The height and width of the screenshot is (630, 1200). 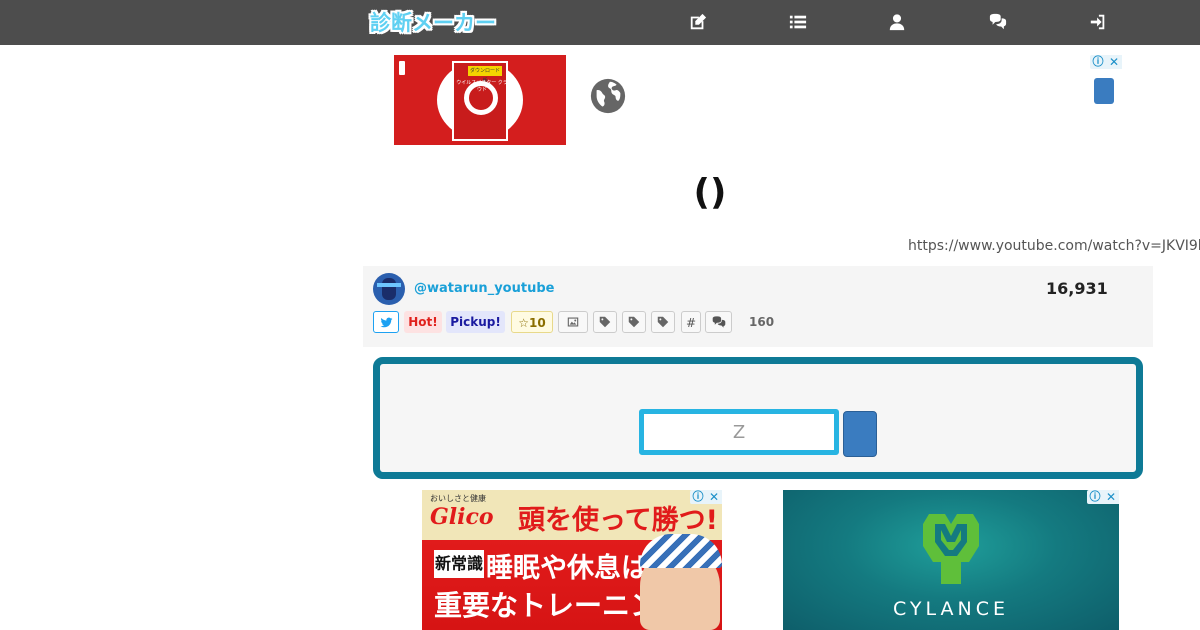 I want to click on comment-count: 160, so click(x=762, y=322).